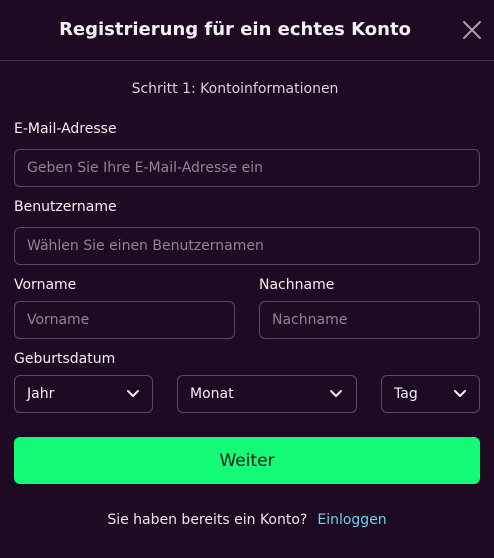 This screenshot has height=558, width=494. I want to click on email-input, so click(247, 168).